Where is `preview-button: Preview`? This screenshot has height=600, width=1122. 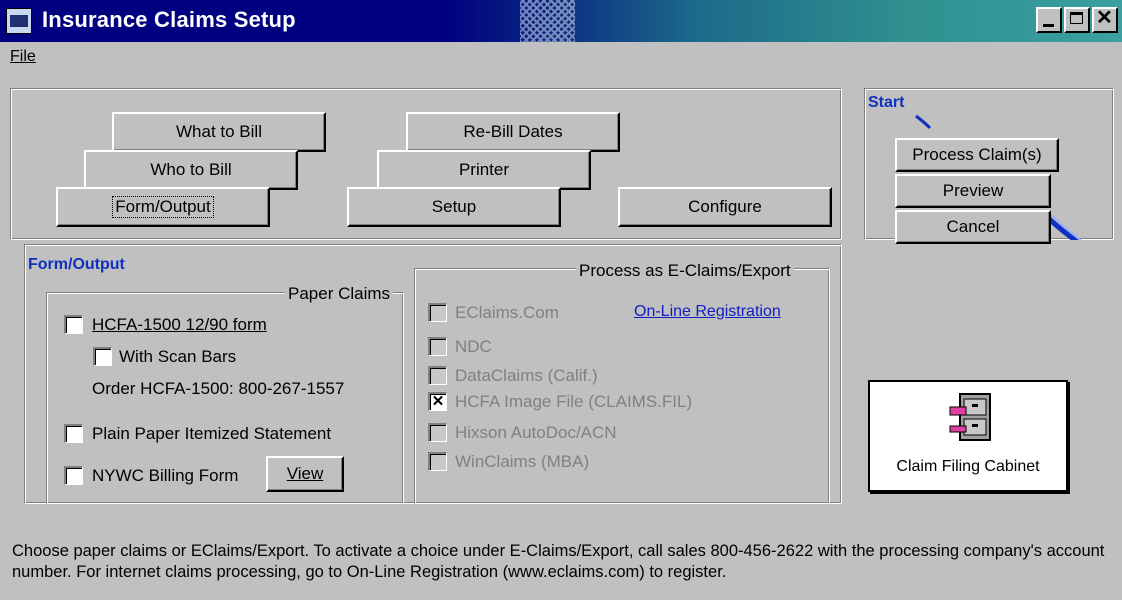 preview-button: Preview is located at coordinates (973, 191).